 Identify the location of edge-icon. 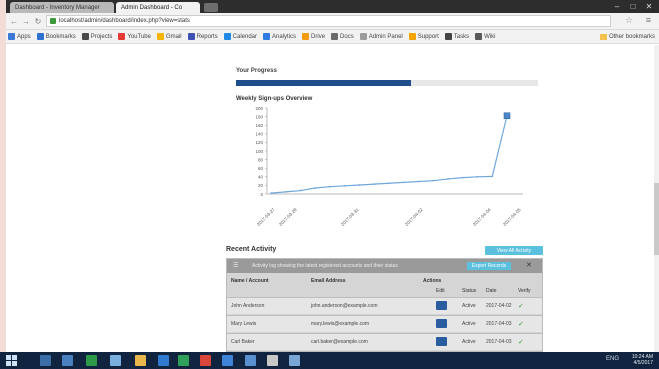
(163, 360).